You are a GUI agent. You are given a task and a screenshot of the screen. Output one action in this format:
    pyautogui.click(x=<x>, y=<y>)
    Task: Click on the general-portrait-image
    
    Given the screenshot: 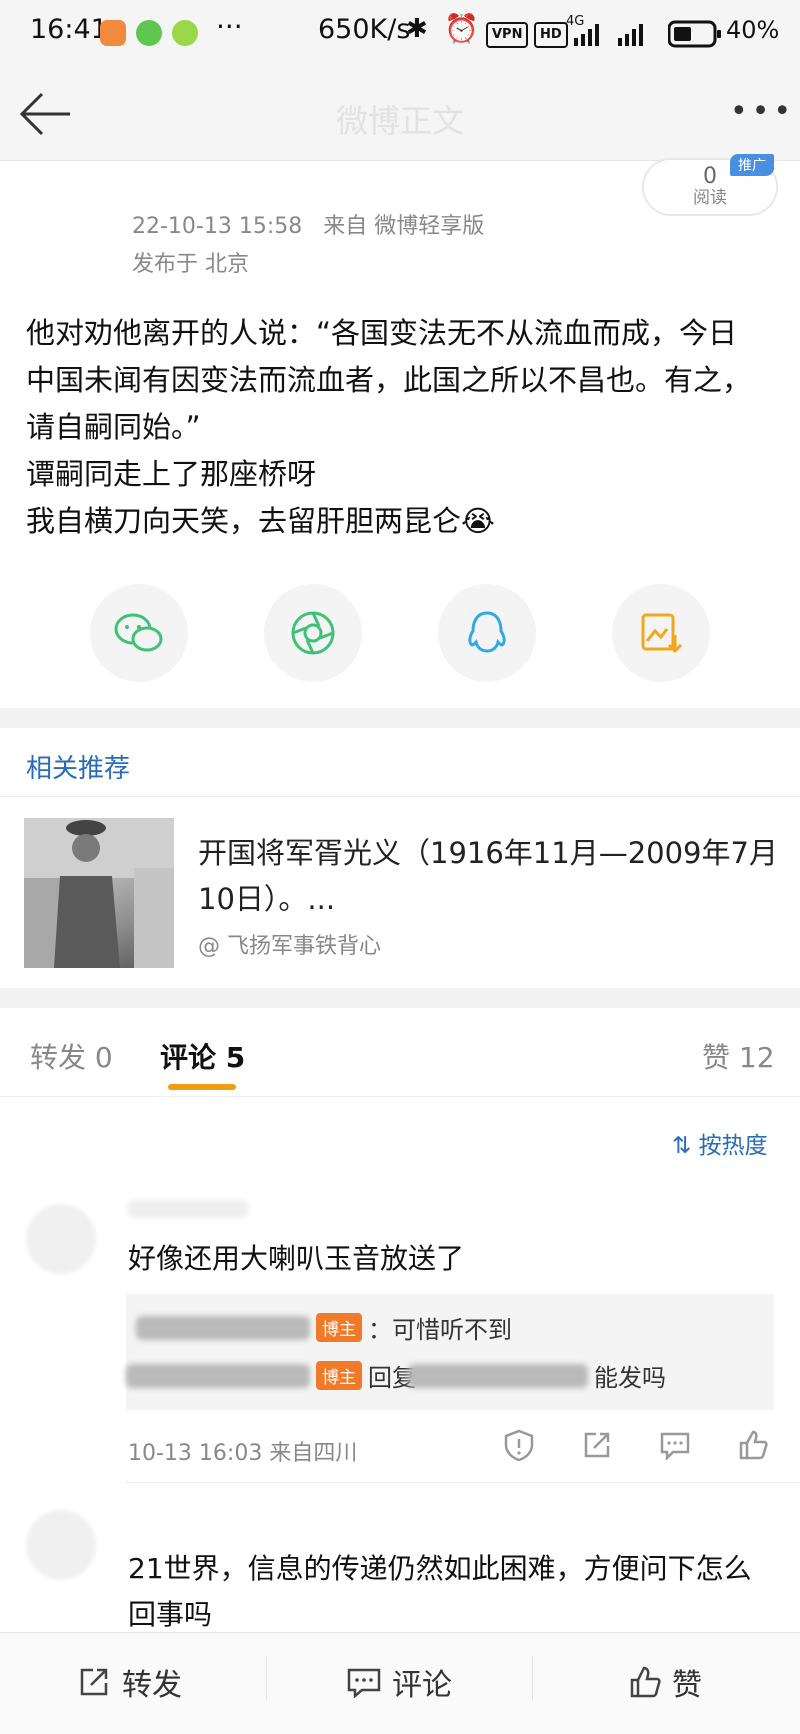 What is the action you would take?
    pyautogui.click(x=99, y=893)
    